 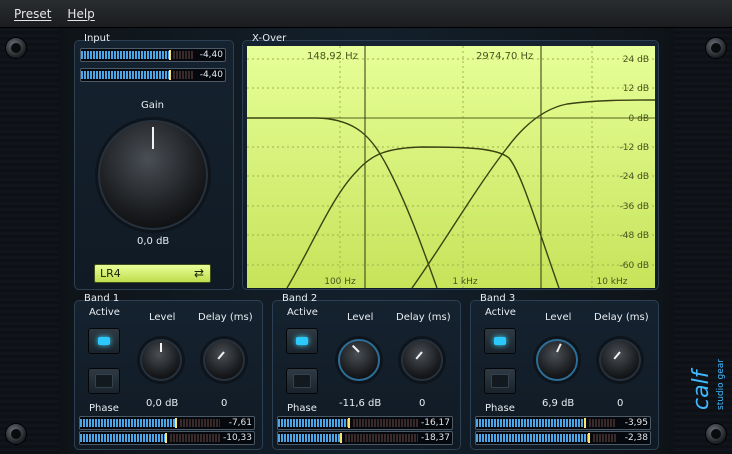 What do you see at coordinates (153, 75) in the screenshot?
I see `input-meter-right: -4,40` at bounding box center [153, 75].